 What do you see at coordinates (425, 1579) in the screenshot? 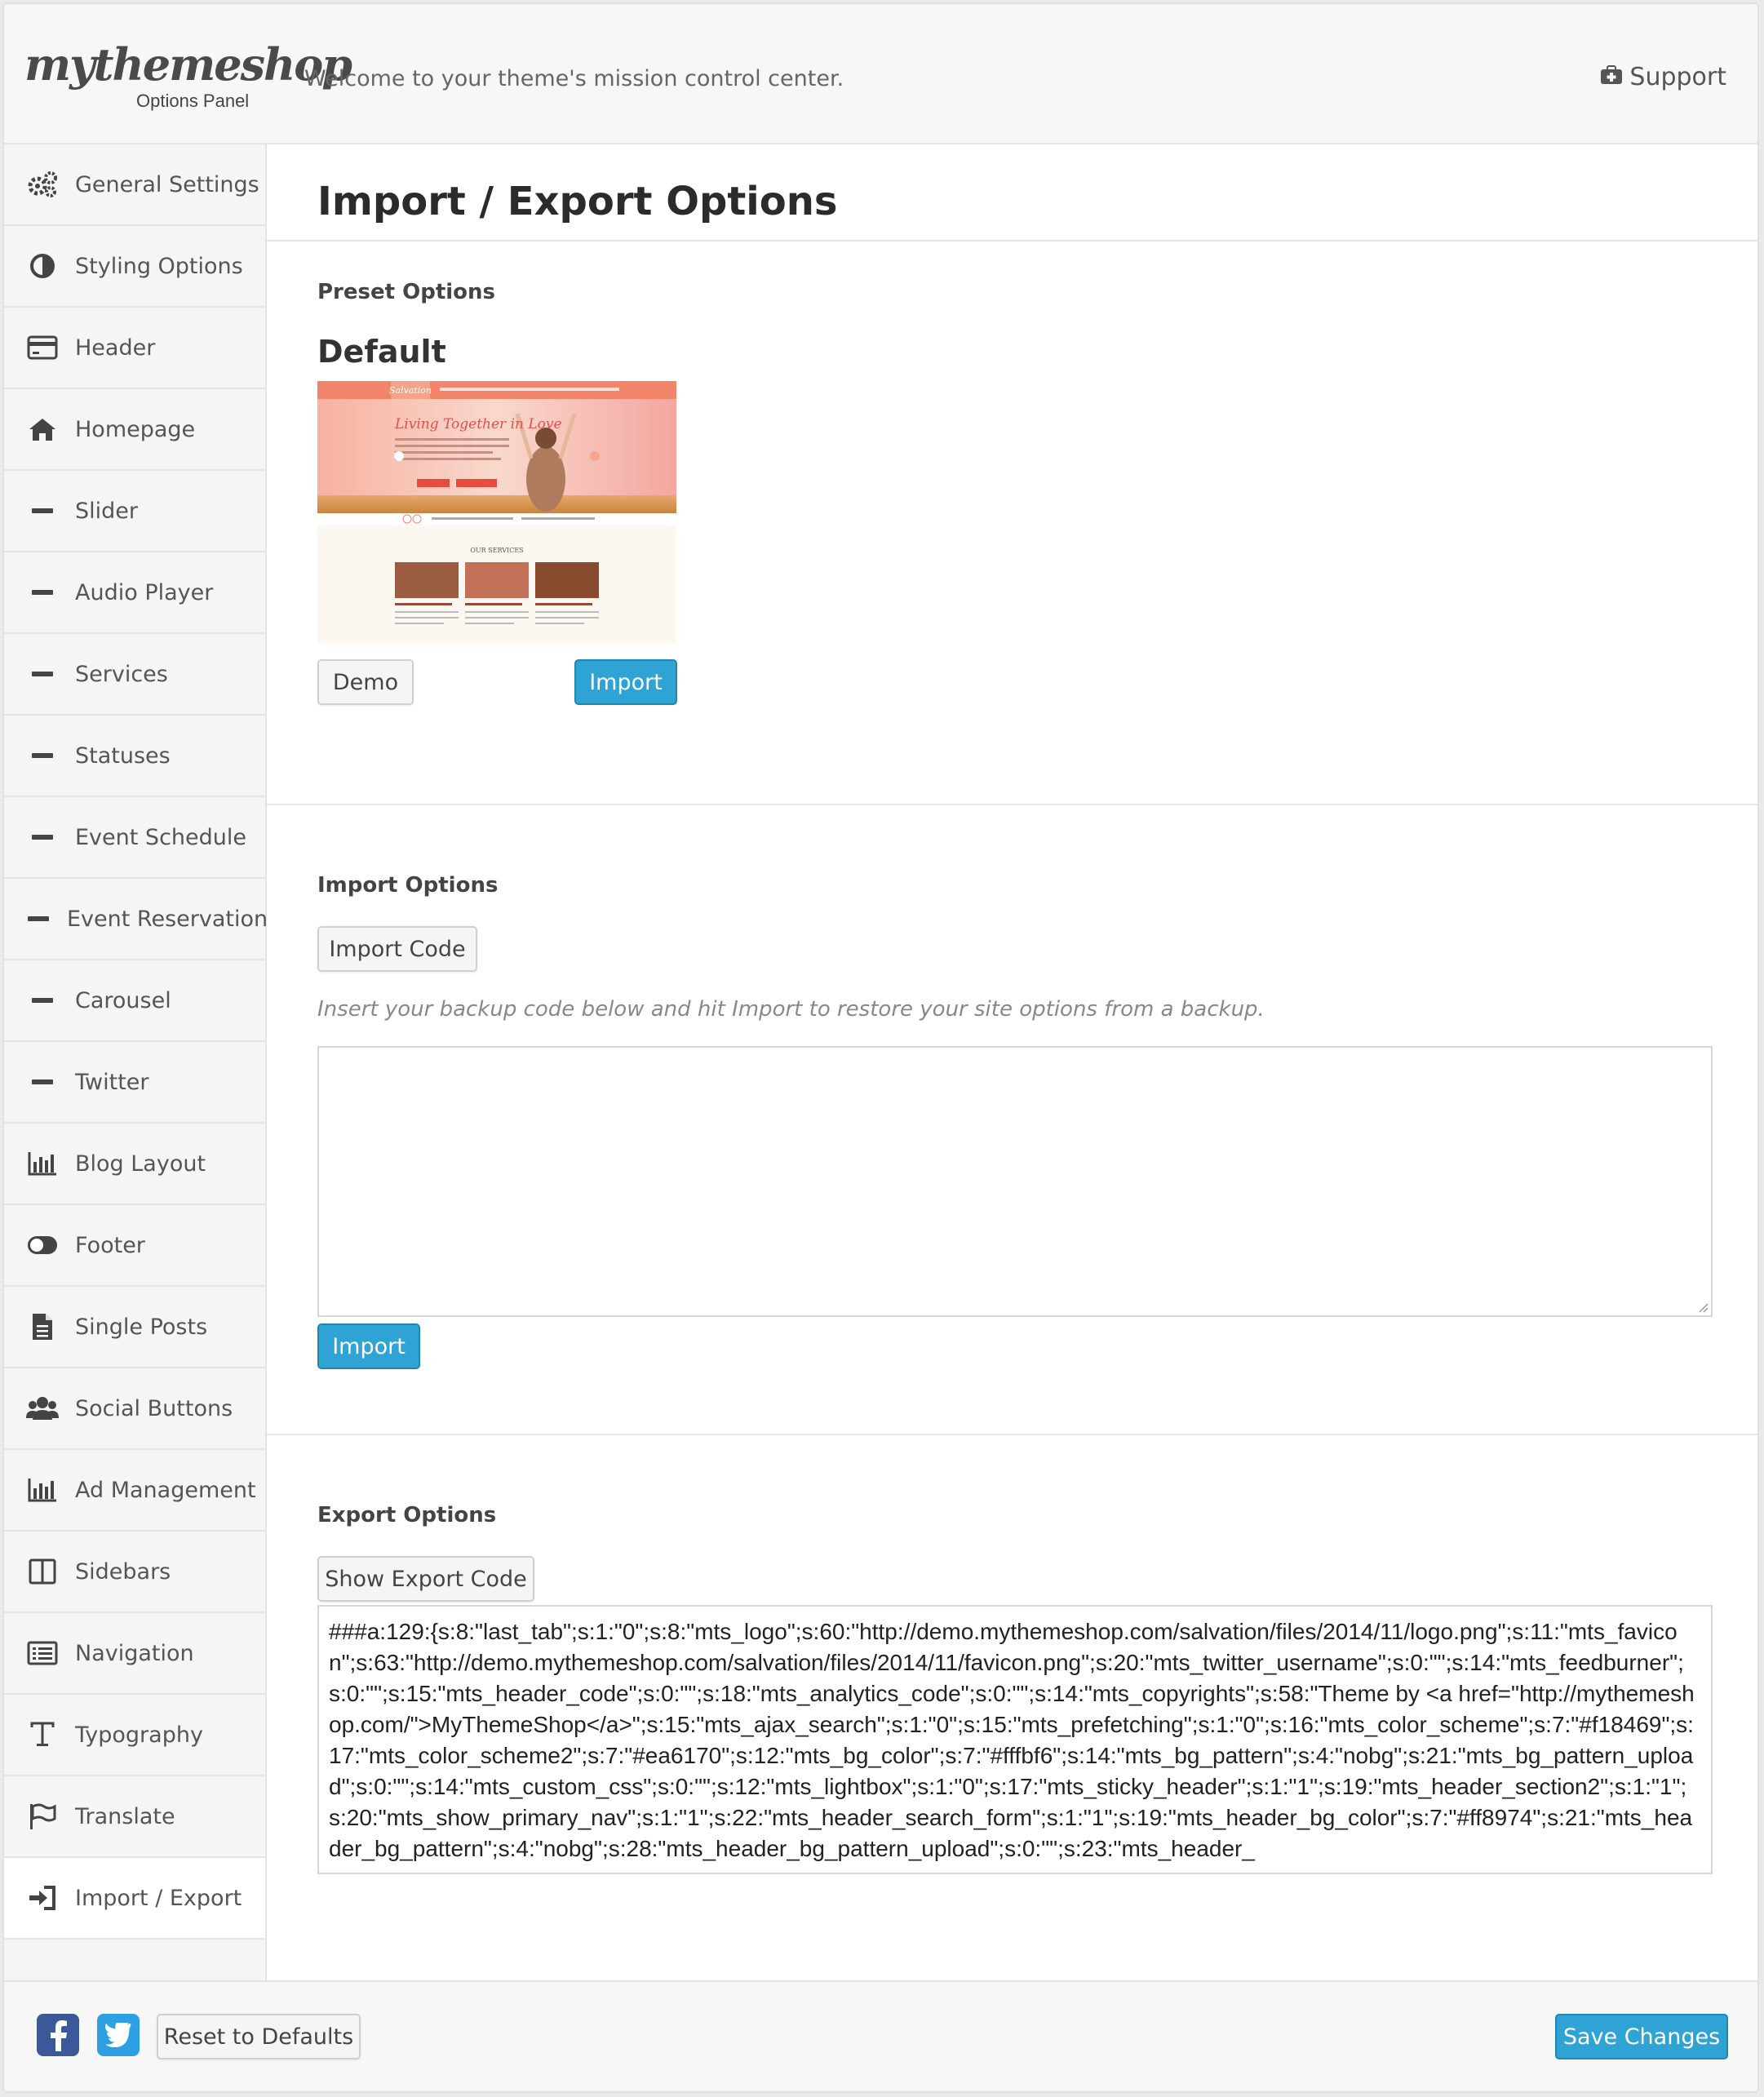
I see `show-export-code-button: Show Export Code` at bounding box center [425, 1579].